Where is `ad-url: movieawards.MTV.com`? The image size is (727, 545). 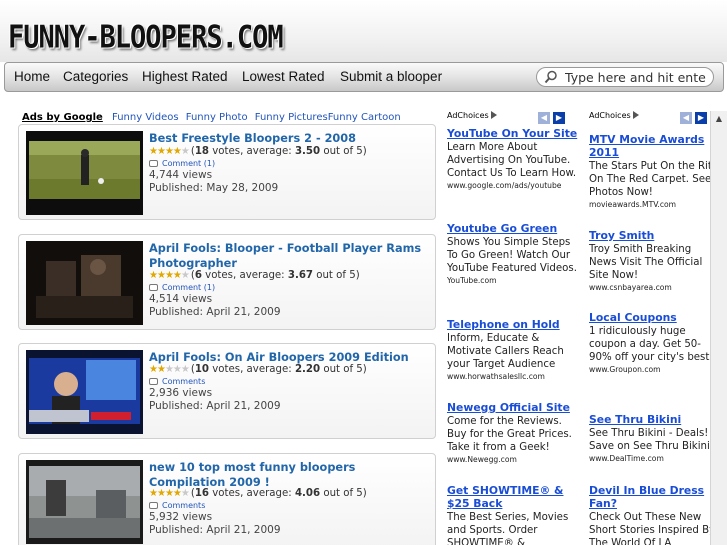 ad-url: movieawards.MTV.com is located at coordinates (655, 204).